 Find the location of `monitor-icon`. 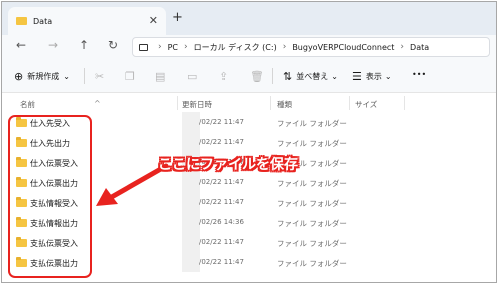

monitor-icon is located at coordinates (143, 47).